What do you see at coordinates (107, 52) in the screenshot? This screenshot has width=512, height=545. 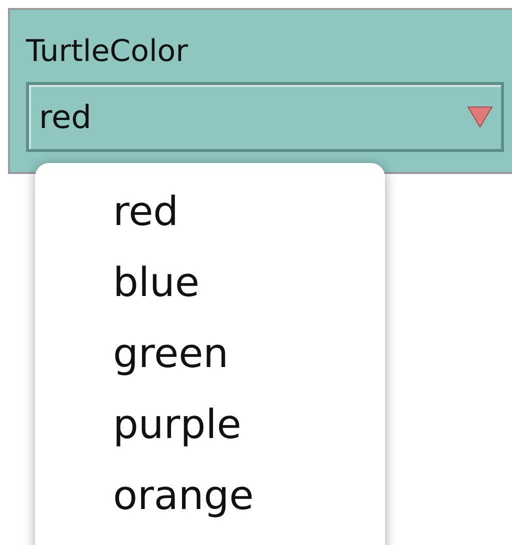 I see `chooser-label: TurtleColor` at bounding box center [107, 52].